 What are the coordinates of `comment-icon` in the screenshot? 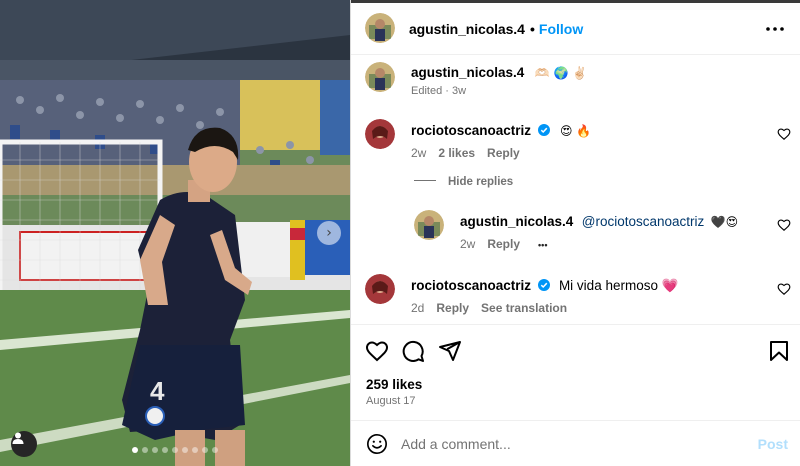 It's located at (413, 351).